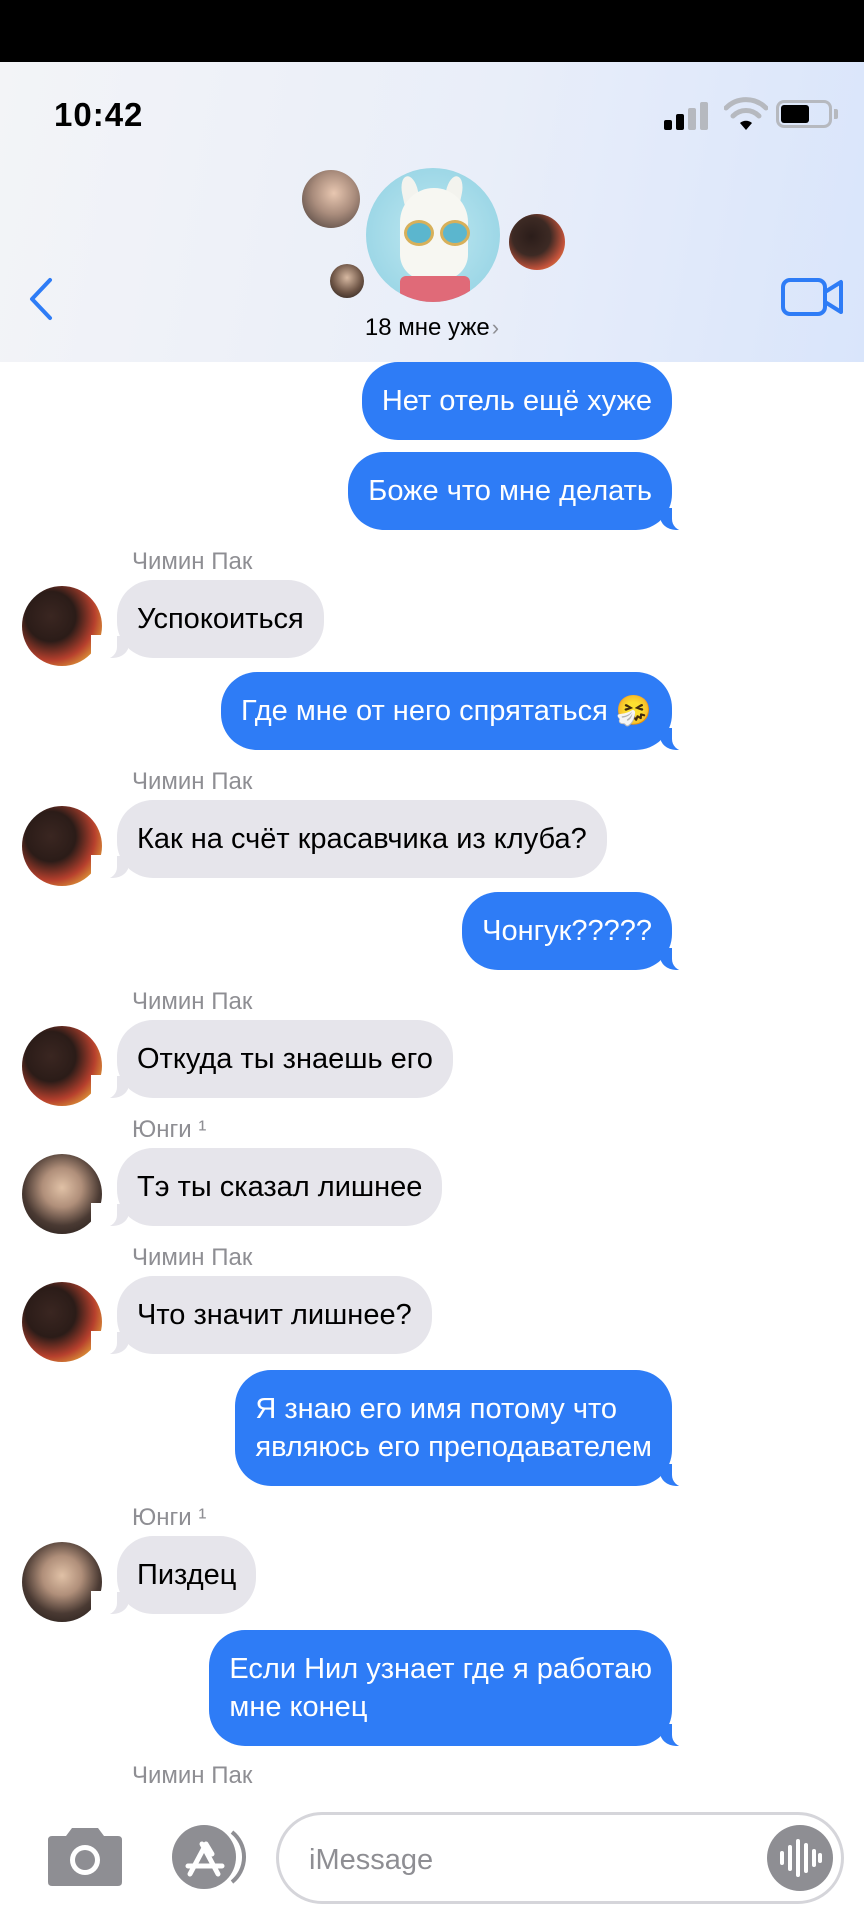  What do you see at coordinates (495, 327) in the screenshot?
I see `chevron-right-icon: ›` at bounding box center [495, 327].